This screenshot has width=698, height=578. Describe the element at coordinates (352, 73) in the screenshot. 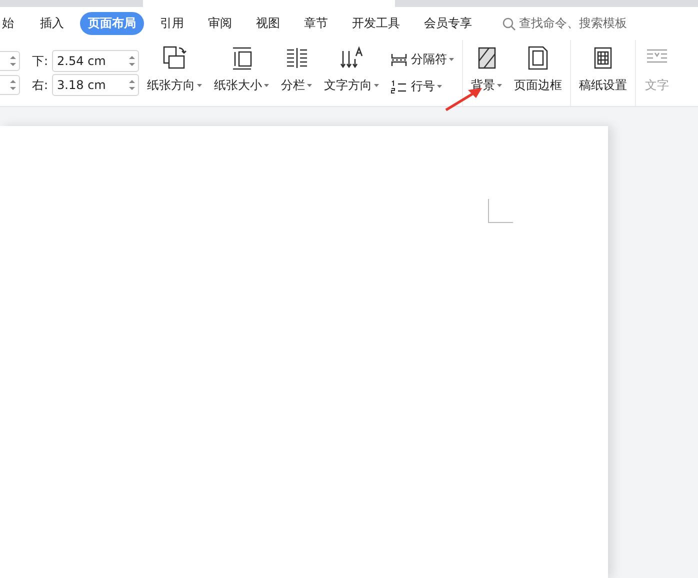

I see `ribbon-button: 文字方向` at that location.